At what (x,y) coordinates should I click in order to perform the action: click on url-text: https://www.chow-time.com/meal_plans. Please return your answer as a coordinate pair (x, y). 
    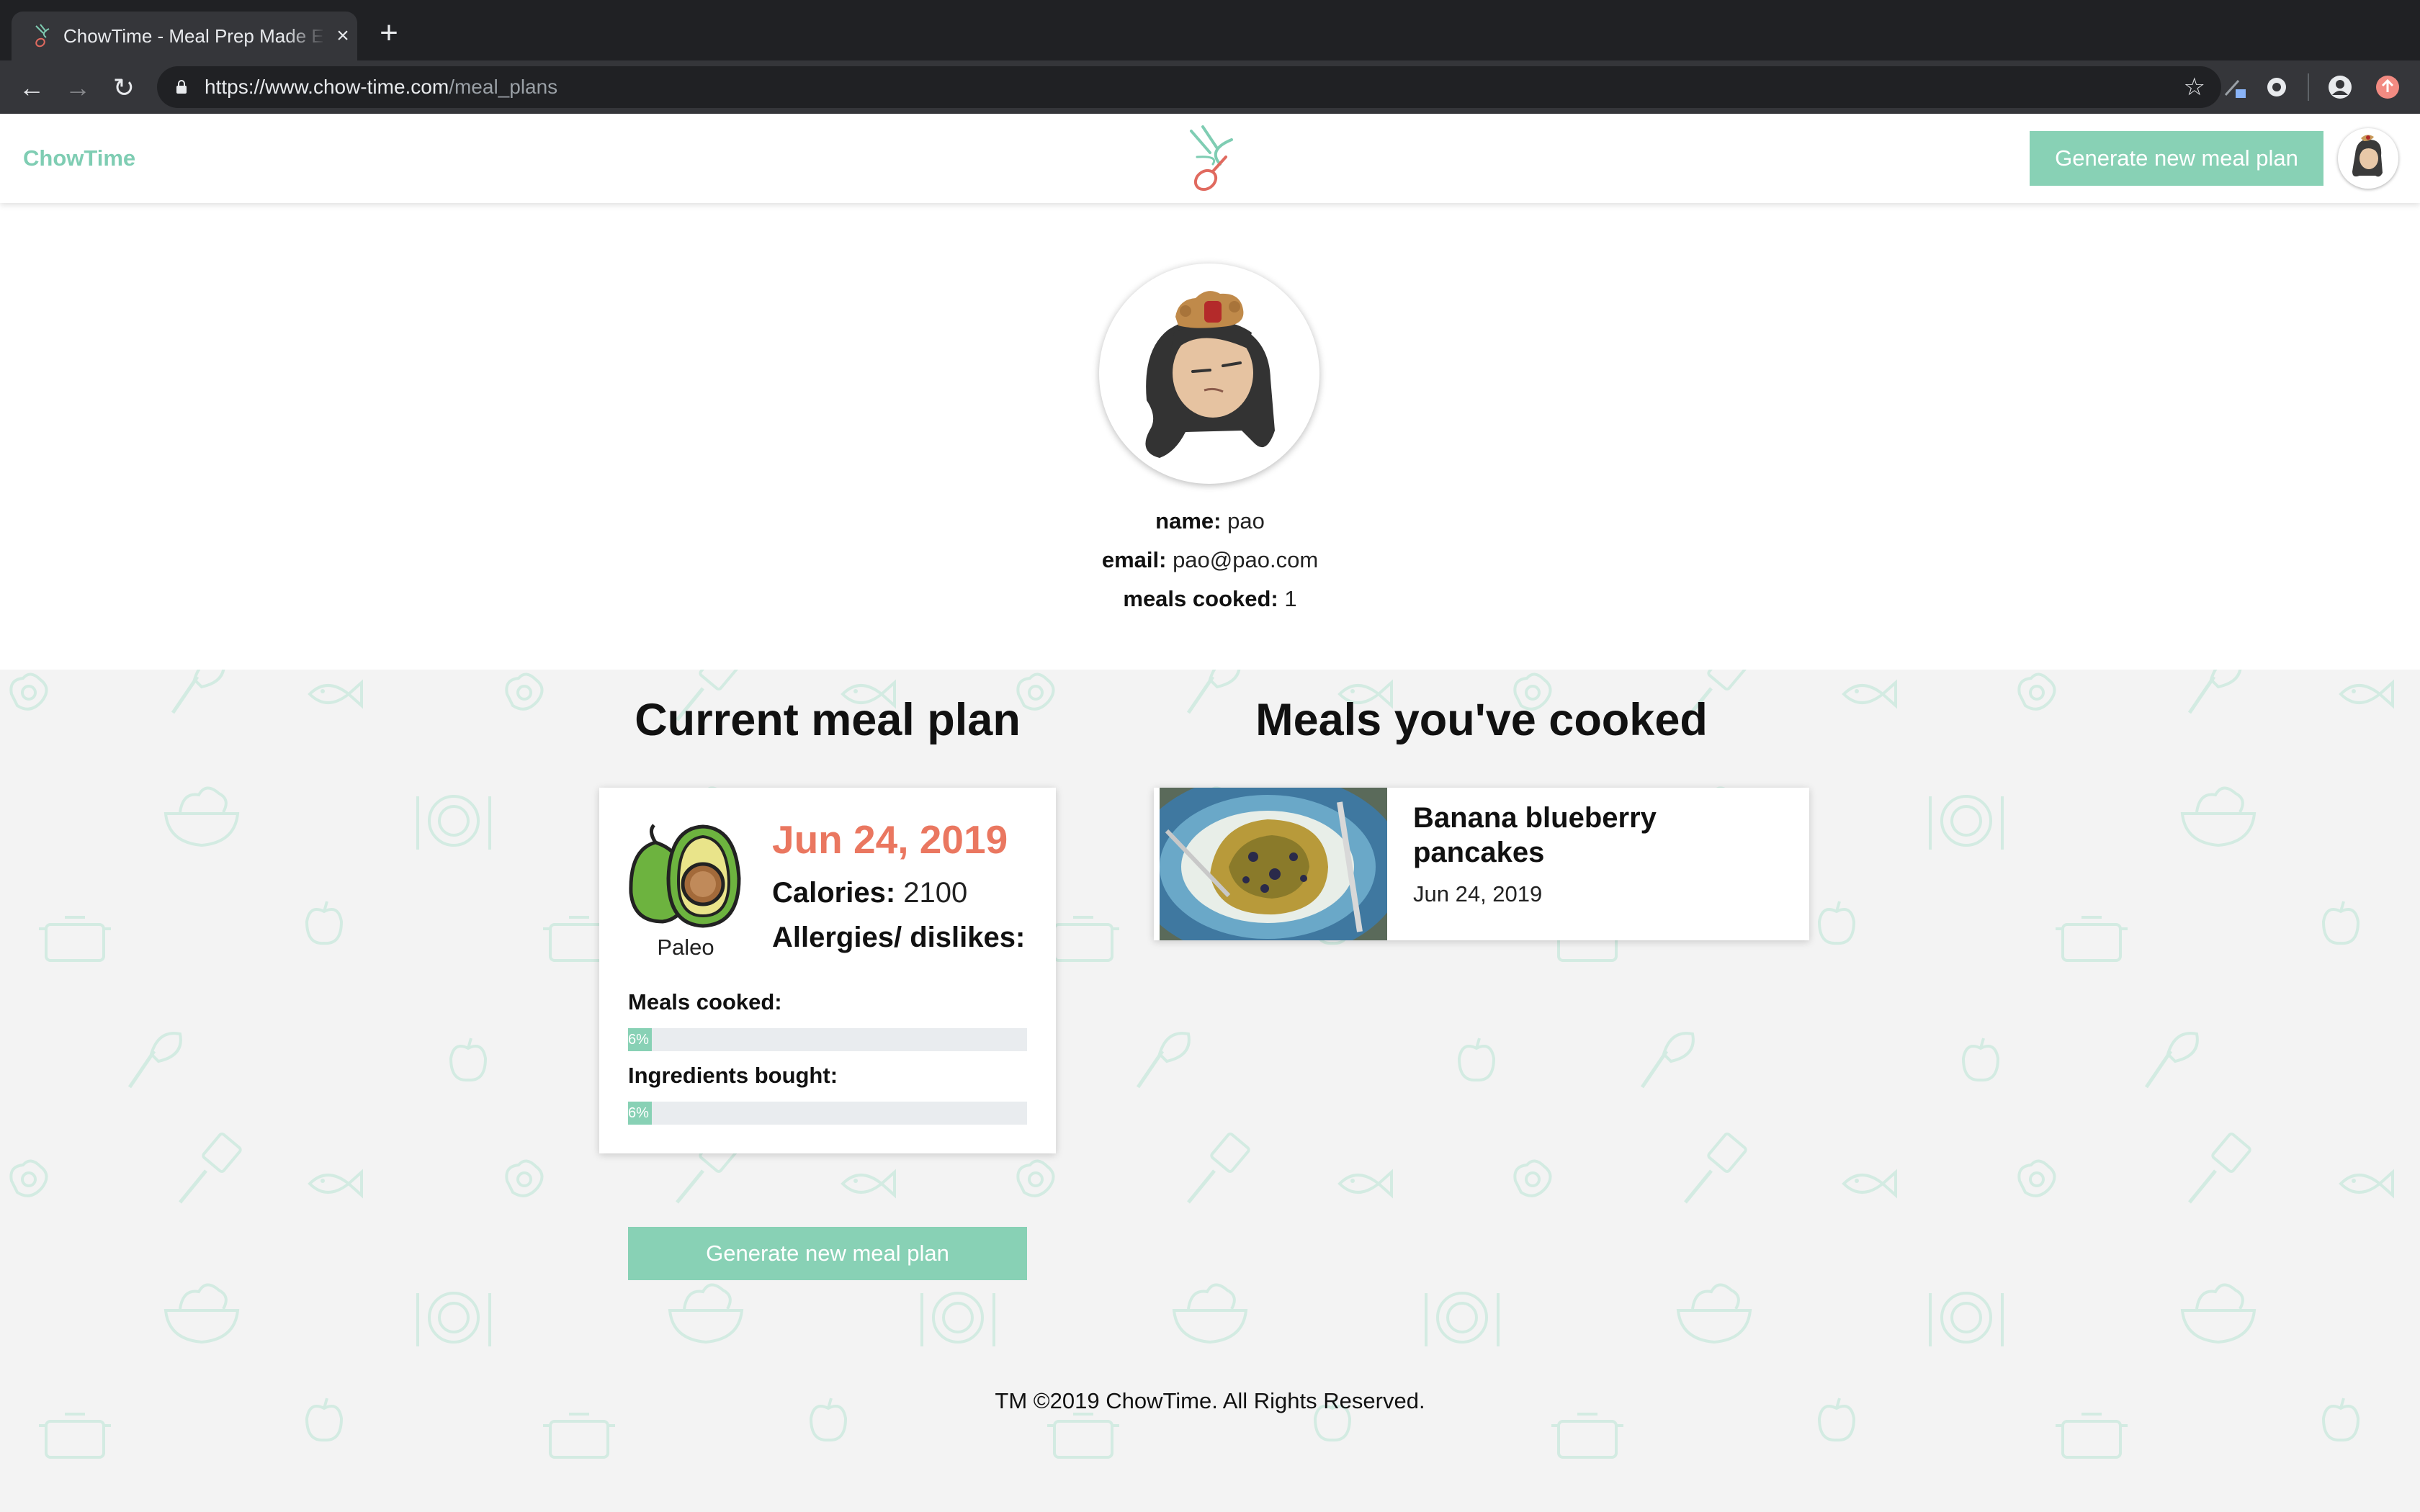
    Looking at the image, I should click on (381, 87).